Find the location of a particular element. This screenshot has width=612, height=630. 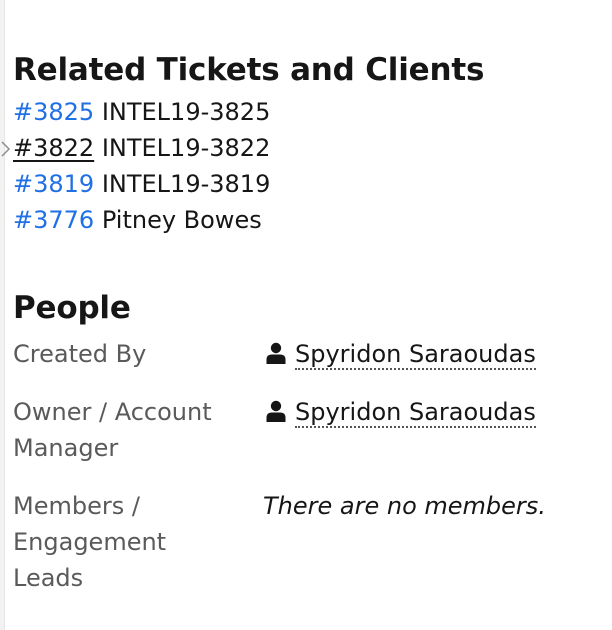

client-name: Pitney Bowes is located at coordinates (181, 220).